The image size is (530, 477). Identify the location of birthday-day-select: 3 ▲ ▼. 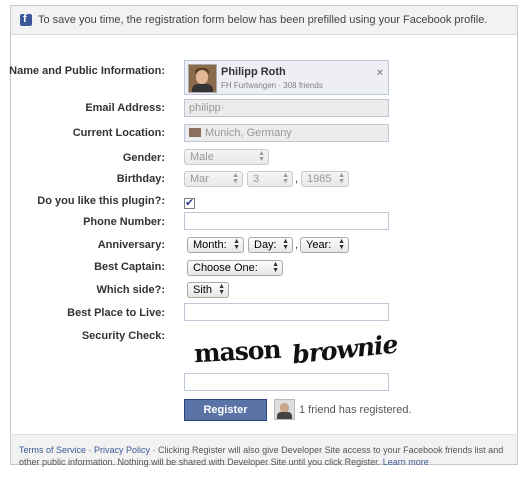
(270, 179).